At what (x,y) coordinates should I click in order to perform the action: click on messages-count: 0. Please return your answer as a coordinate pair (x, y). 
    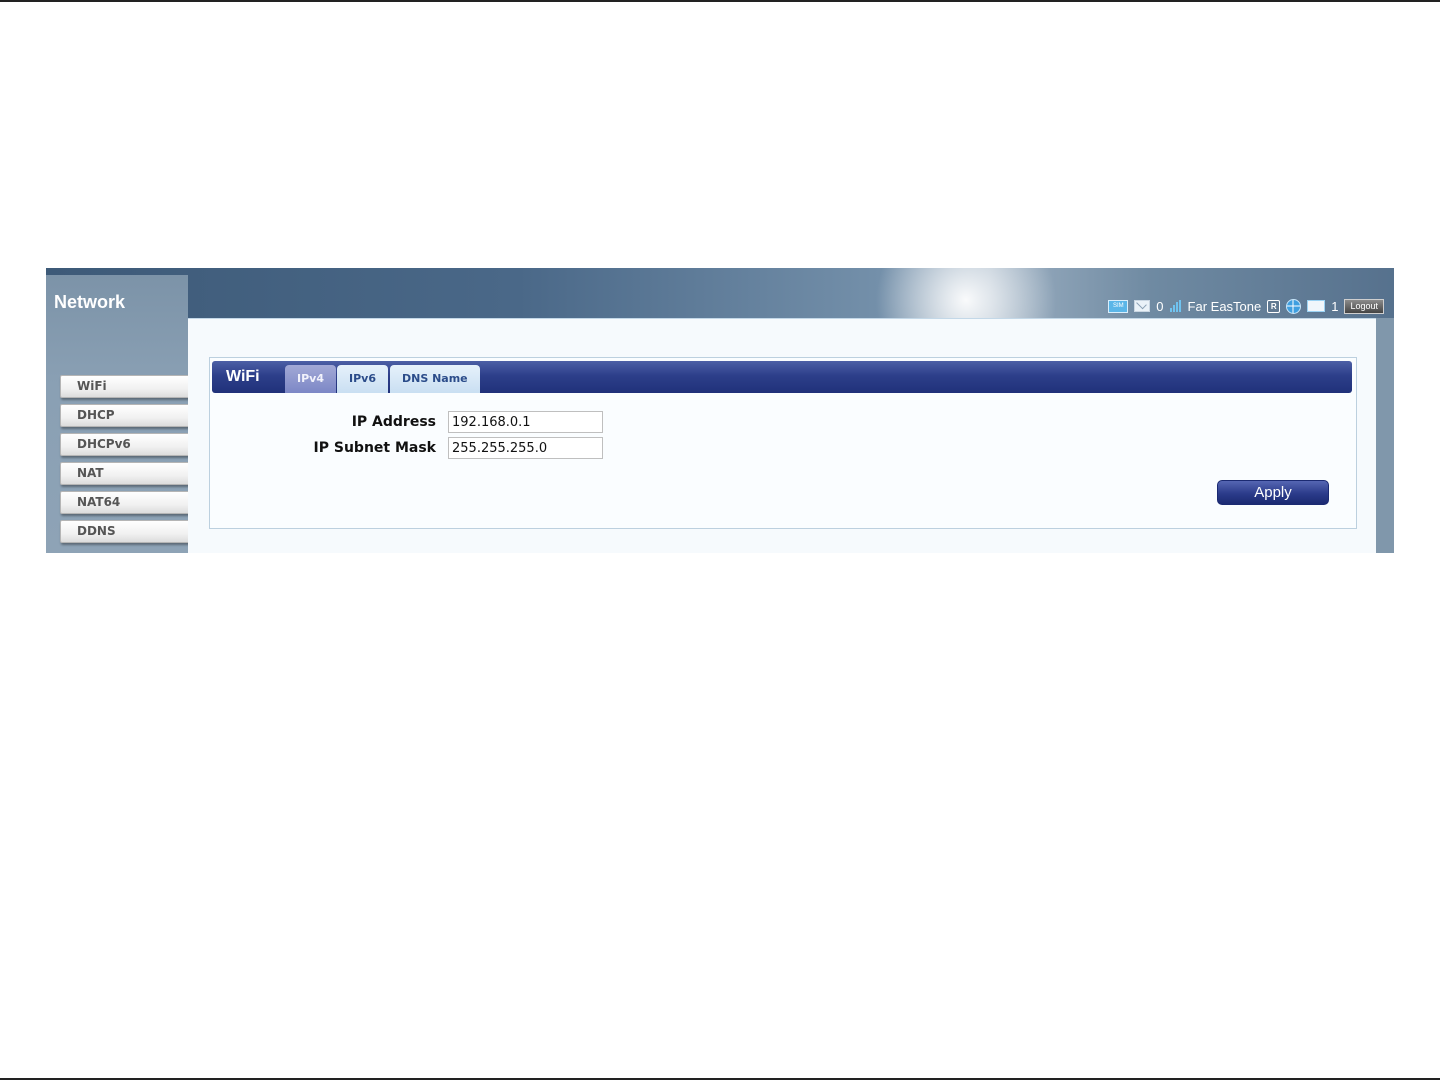
    Looking at the image, I should click on (1160, 306).